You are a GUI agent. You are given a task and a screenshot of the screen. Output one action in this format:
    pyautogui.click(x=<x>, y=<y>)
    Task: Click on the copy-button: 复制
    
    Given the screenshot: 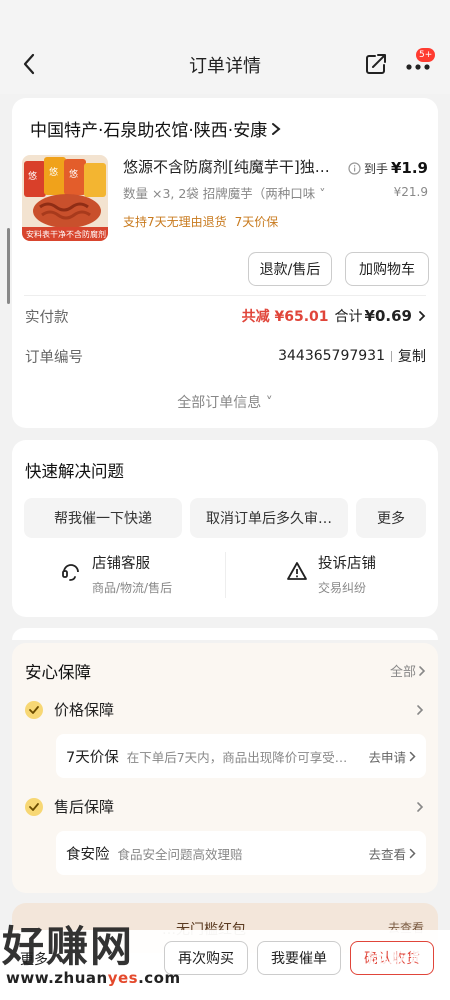 What is the action you would take?
    pyautogui.click(x=412, y=356)
    